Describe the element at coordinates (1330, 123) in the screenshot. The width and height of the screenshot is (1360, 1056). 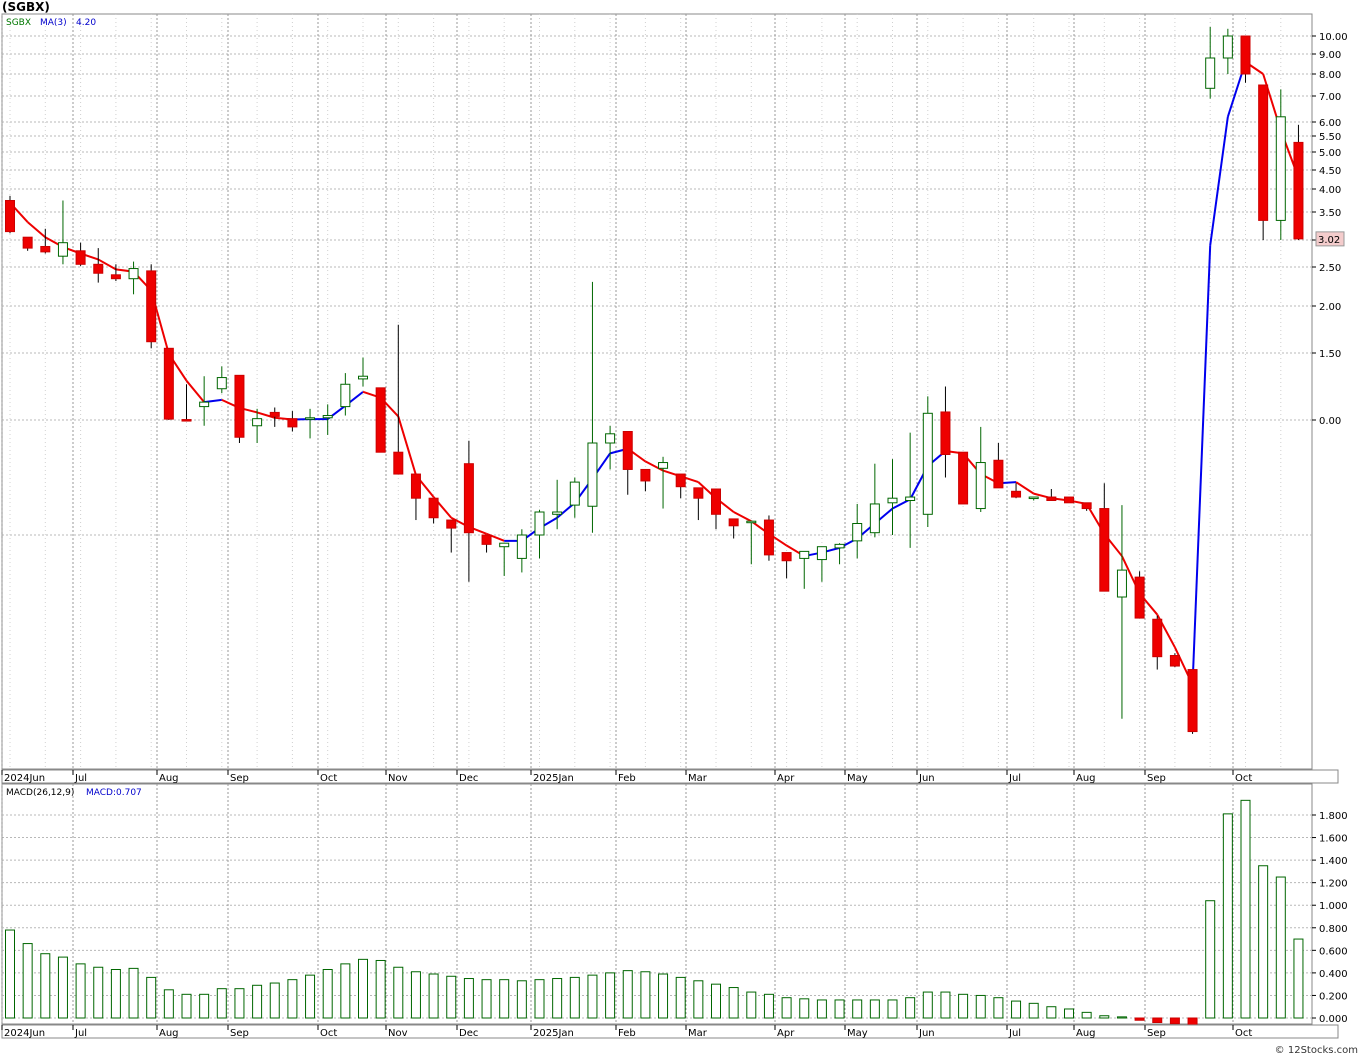
I see `price-tick-label: 6.00` at that location.